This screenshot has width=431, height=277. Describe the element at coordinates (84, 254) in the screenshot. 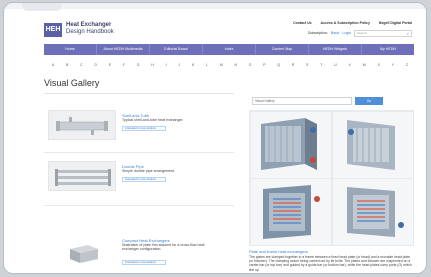

I see `compact-exchanger-image` at that location.